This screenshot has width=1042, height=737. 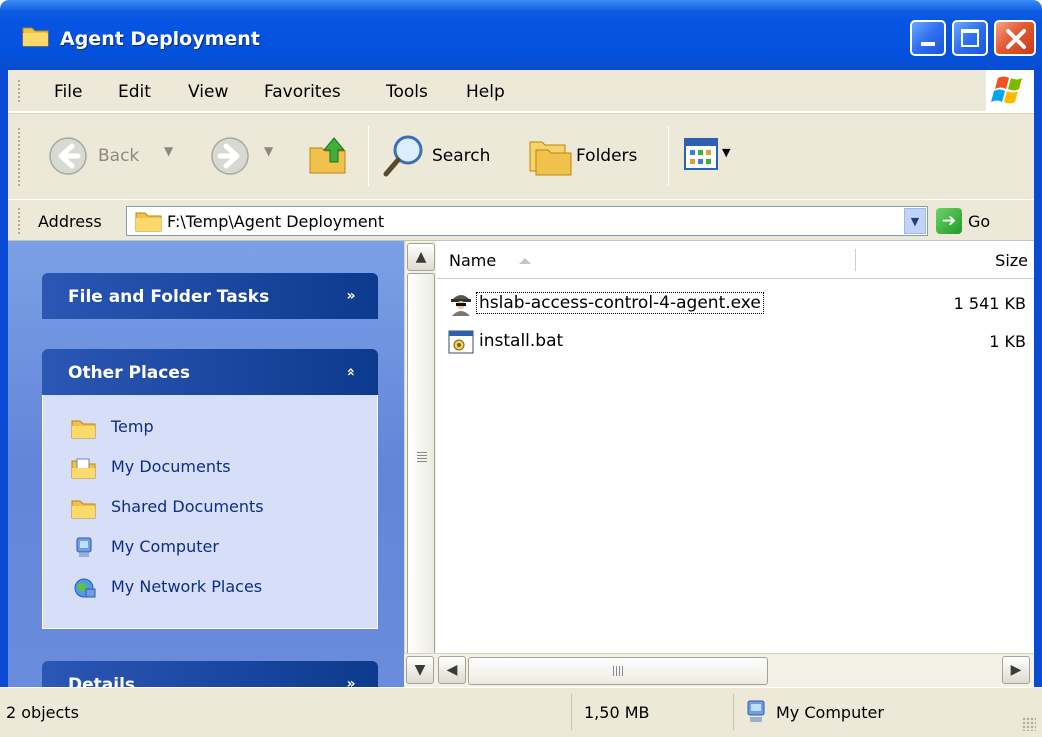 What do you see at coordinates (989, 303) in the screenshot?
I see `file-size: 1 541 KB` at bounding box center [989, 303].